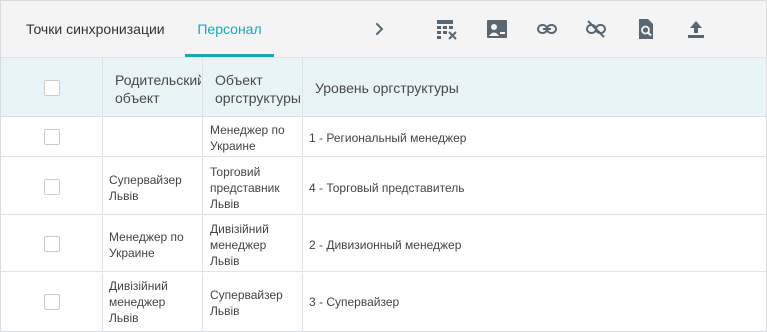 The width and height of the screenshot is (767, 332). Describe the element at coordinates (646, 29) in the screenshot. I see `document-search-icon` at that location.